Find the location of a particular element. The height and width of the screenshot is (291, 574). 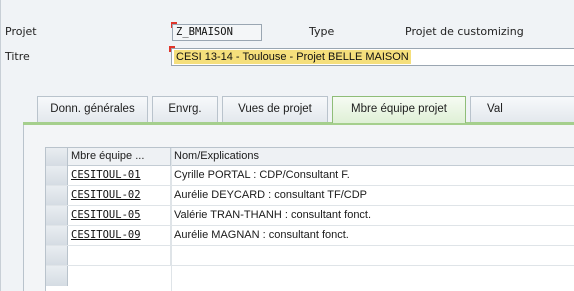

member-id: CESITOUL-02 is located at coordinates (119, 196).